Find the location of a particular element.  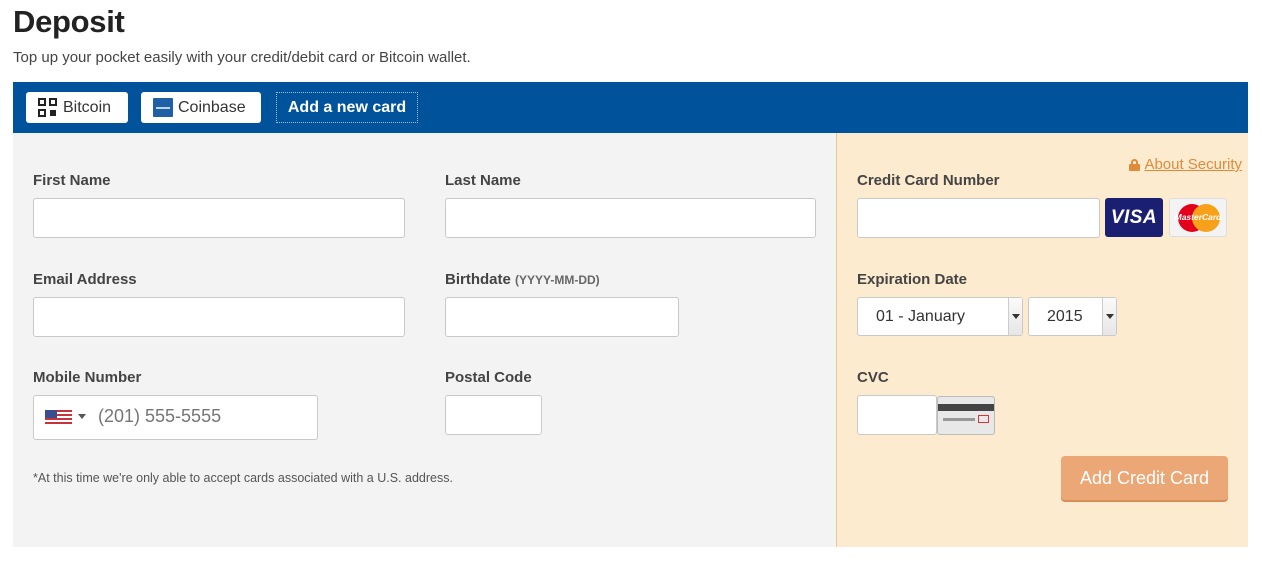

postal-code-input is located at coordinates (493, 415).